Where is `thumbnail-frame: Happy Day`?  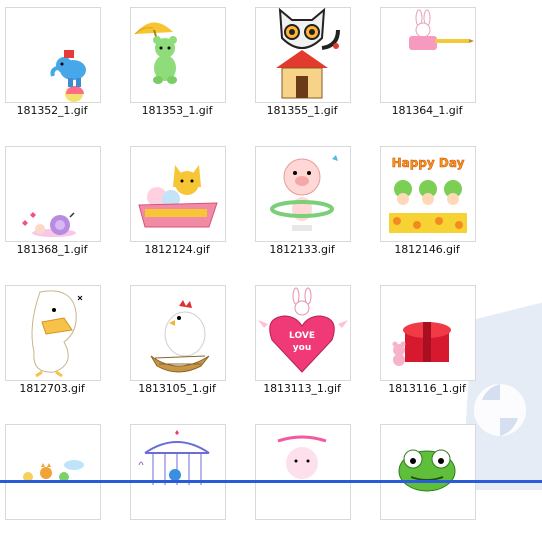 thumbnail-frame: Happy Day is located at coordinates (428, 194).